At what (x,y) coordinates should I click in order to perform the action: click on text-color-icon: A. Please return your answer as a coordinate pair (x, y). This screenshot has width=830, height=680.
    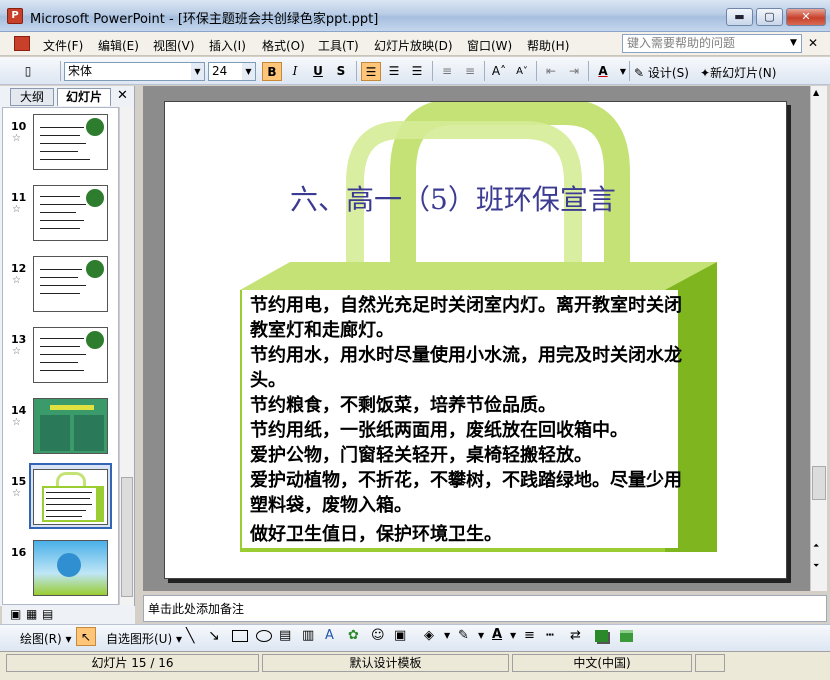
    Looking at the image, I should click on (497, 634).